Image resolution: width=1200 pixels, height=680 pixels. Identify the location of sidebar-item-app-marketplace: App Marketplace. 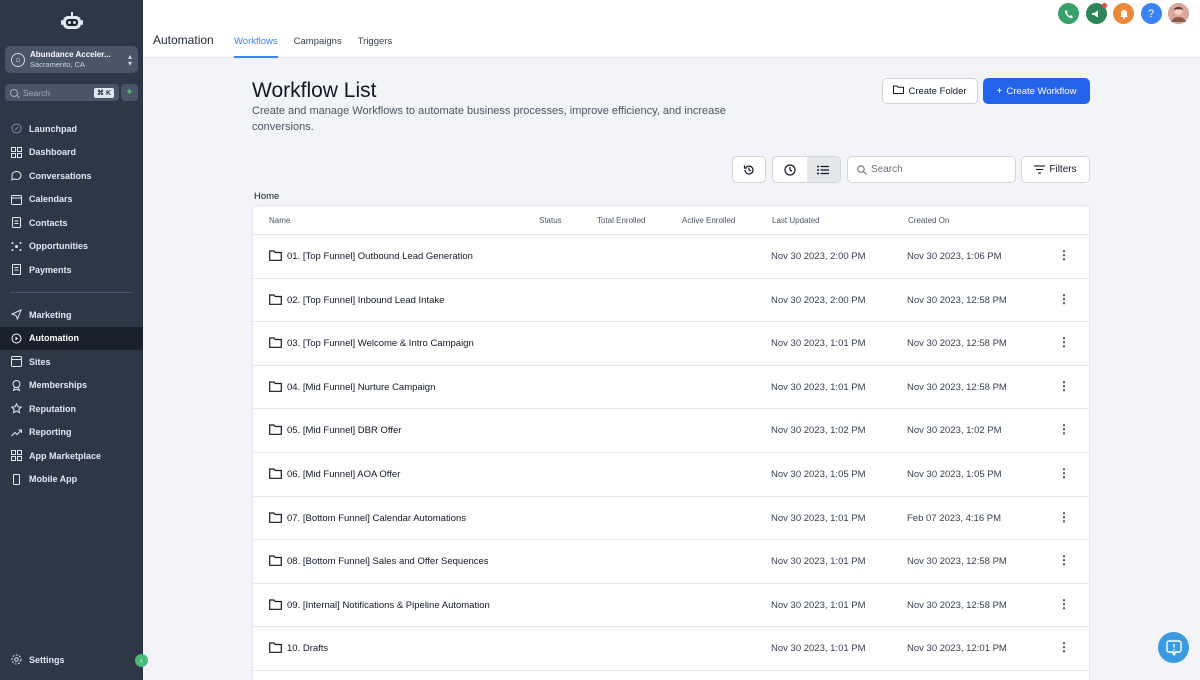
(71, 456).